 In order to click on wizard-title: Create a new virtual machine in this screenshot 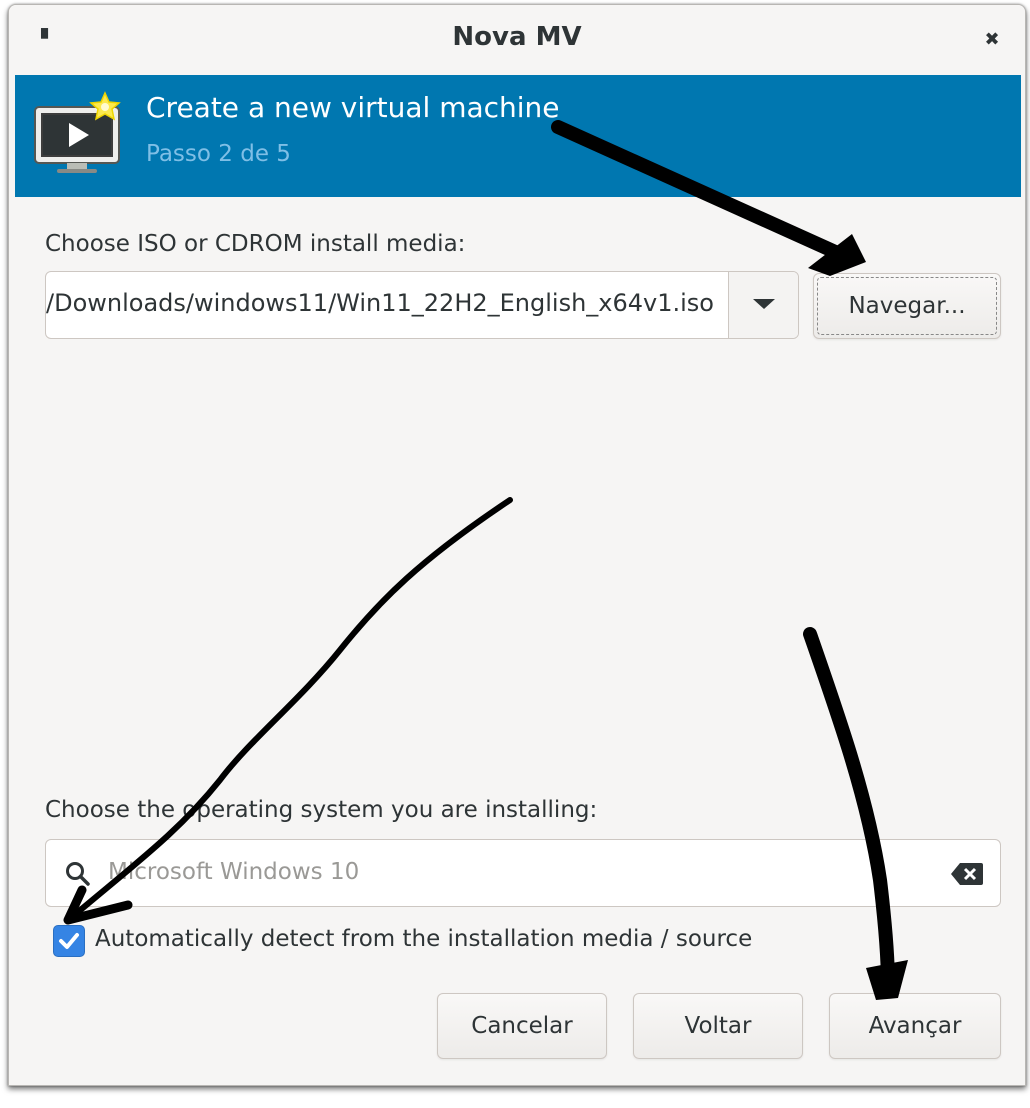, I will do `click(353, 107)`.